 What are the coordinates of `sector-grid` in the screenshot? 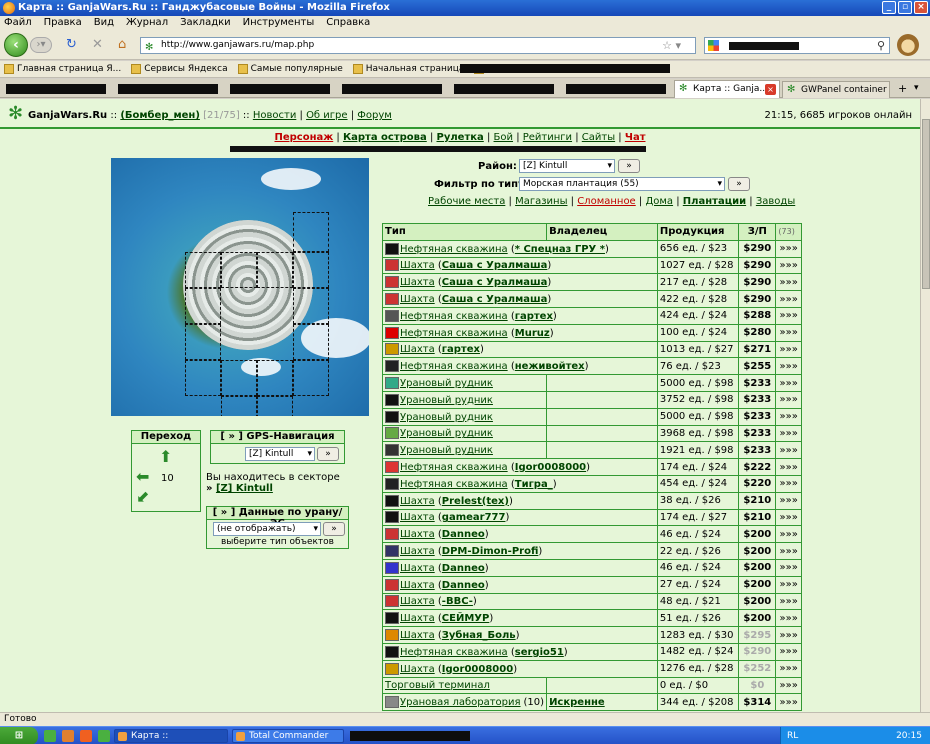 It's located at (260, 314).